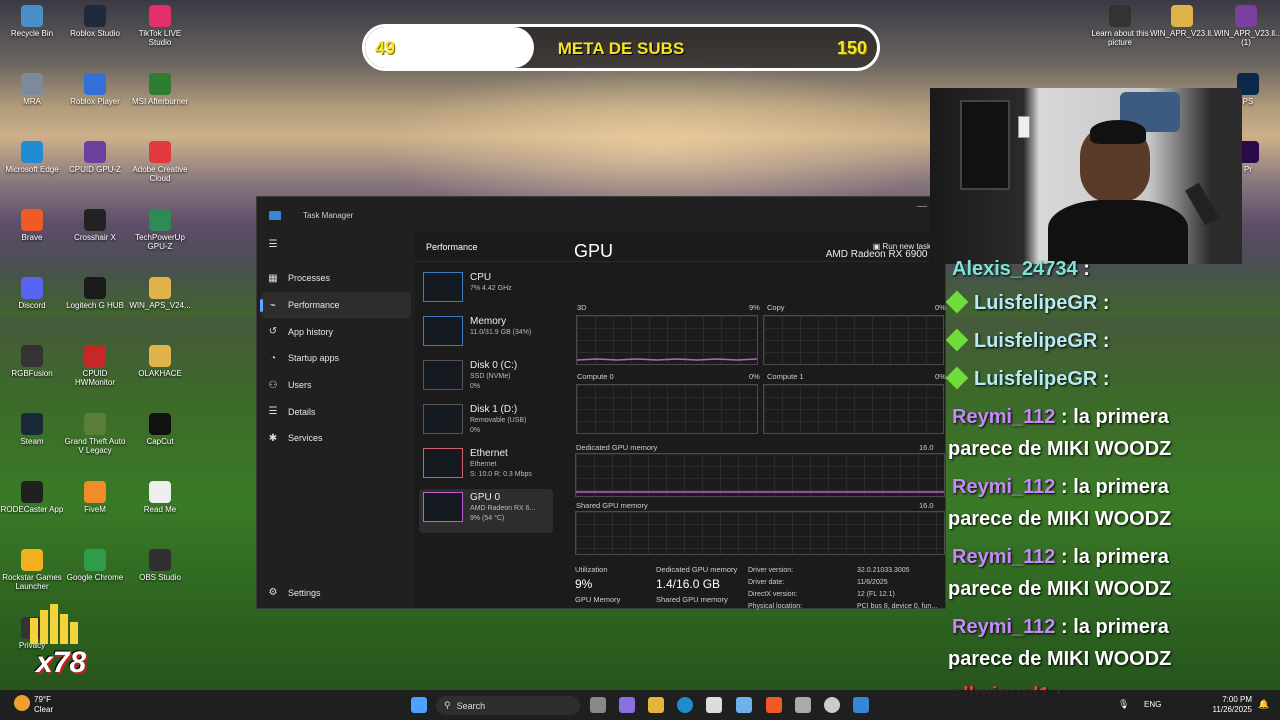 This screenshot has width=1280, height=720. Describe the element at coordinates (43, 705) in the screenshot. I see `weather-widget: 79°F Clear` at that location.